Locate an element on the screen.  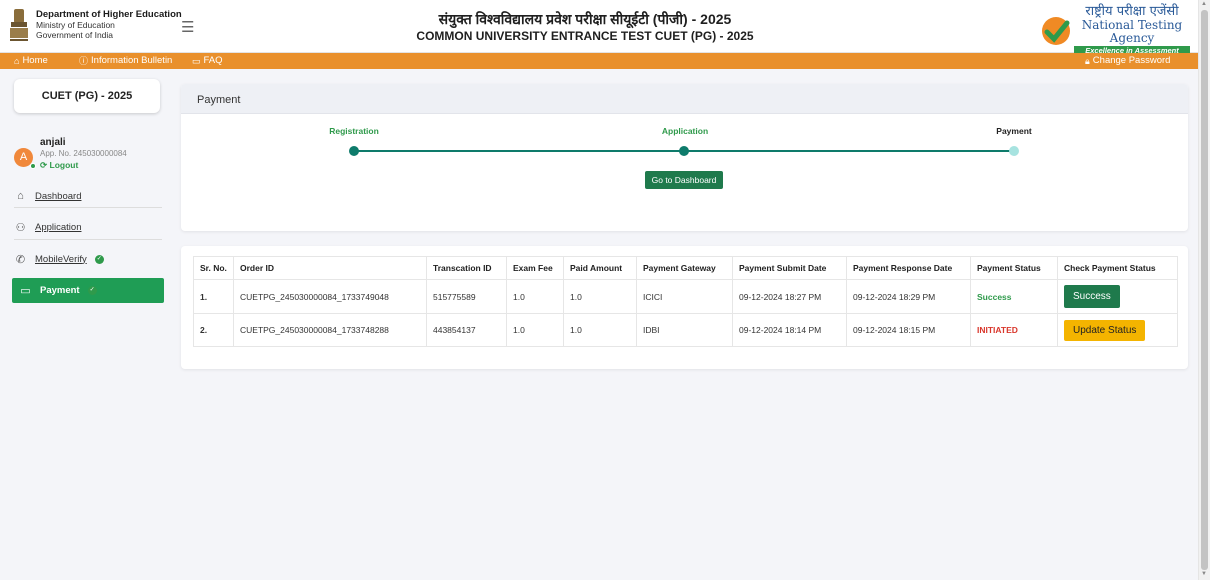
cell-order-id: CUETPG_245030000084_1733749048 is located at coordinates (330, 296).